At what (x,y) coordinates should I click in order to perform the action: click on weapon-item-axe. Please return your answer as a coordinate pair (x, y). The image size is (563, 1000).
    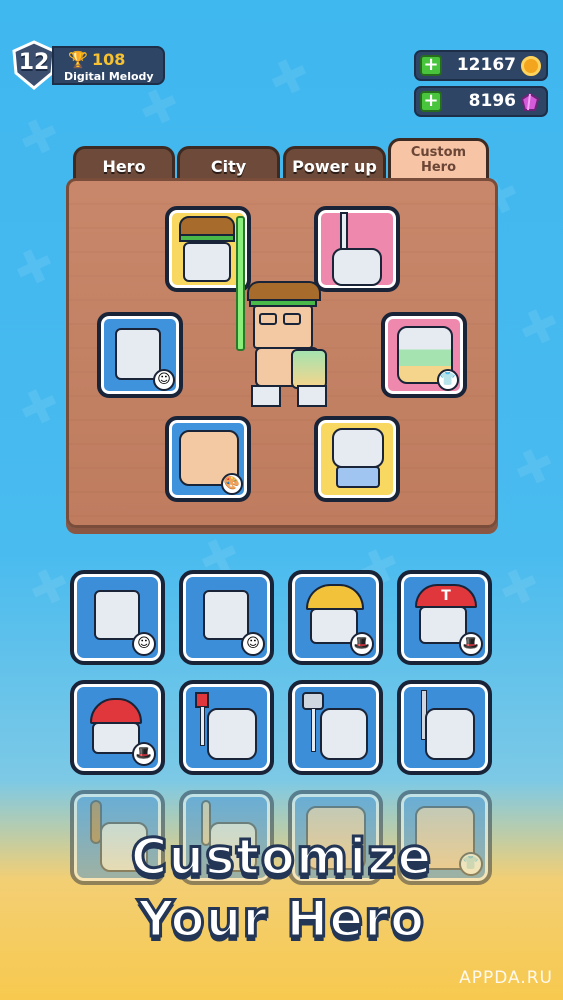
    Looking at the image, I should click on (226, 727).